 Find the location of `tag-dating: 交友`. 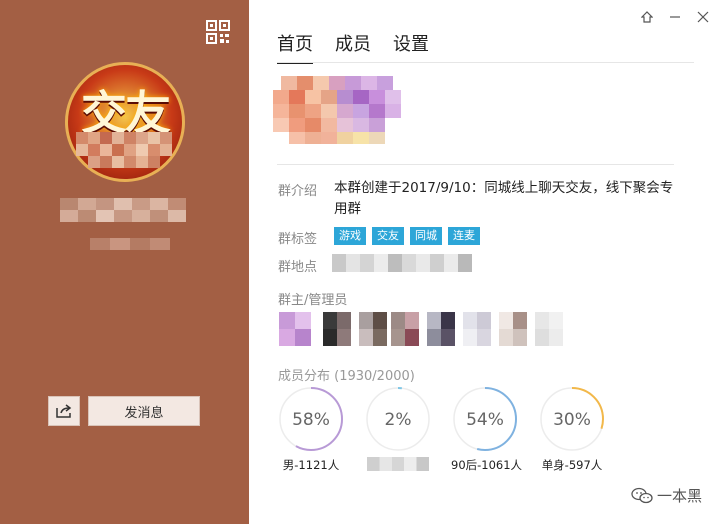

tag-dating: 交友 is located at coordinates (388, 236).